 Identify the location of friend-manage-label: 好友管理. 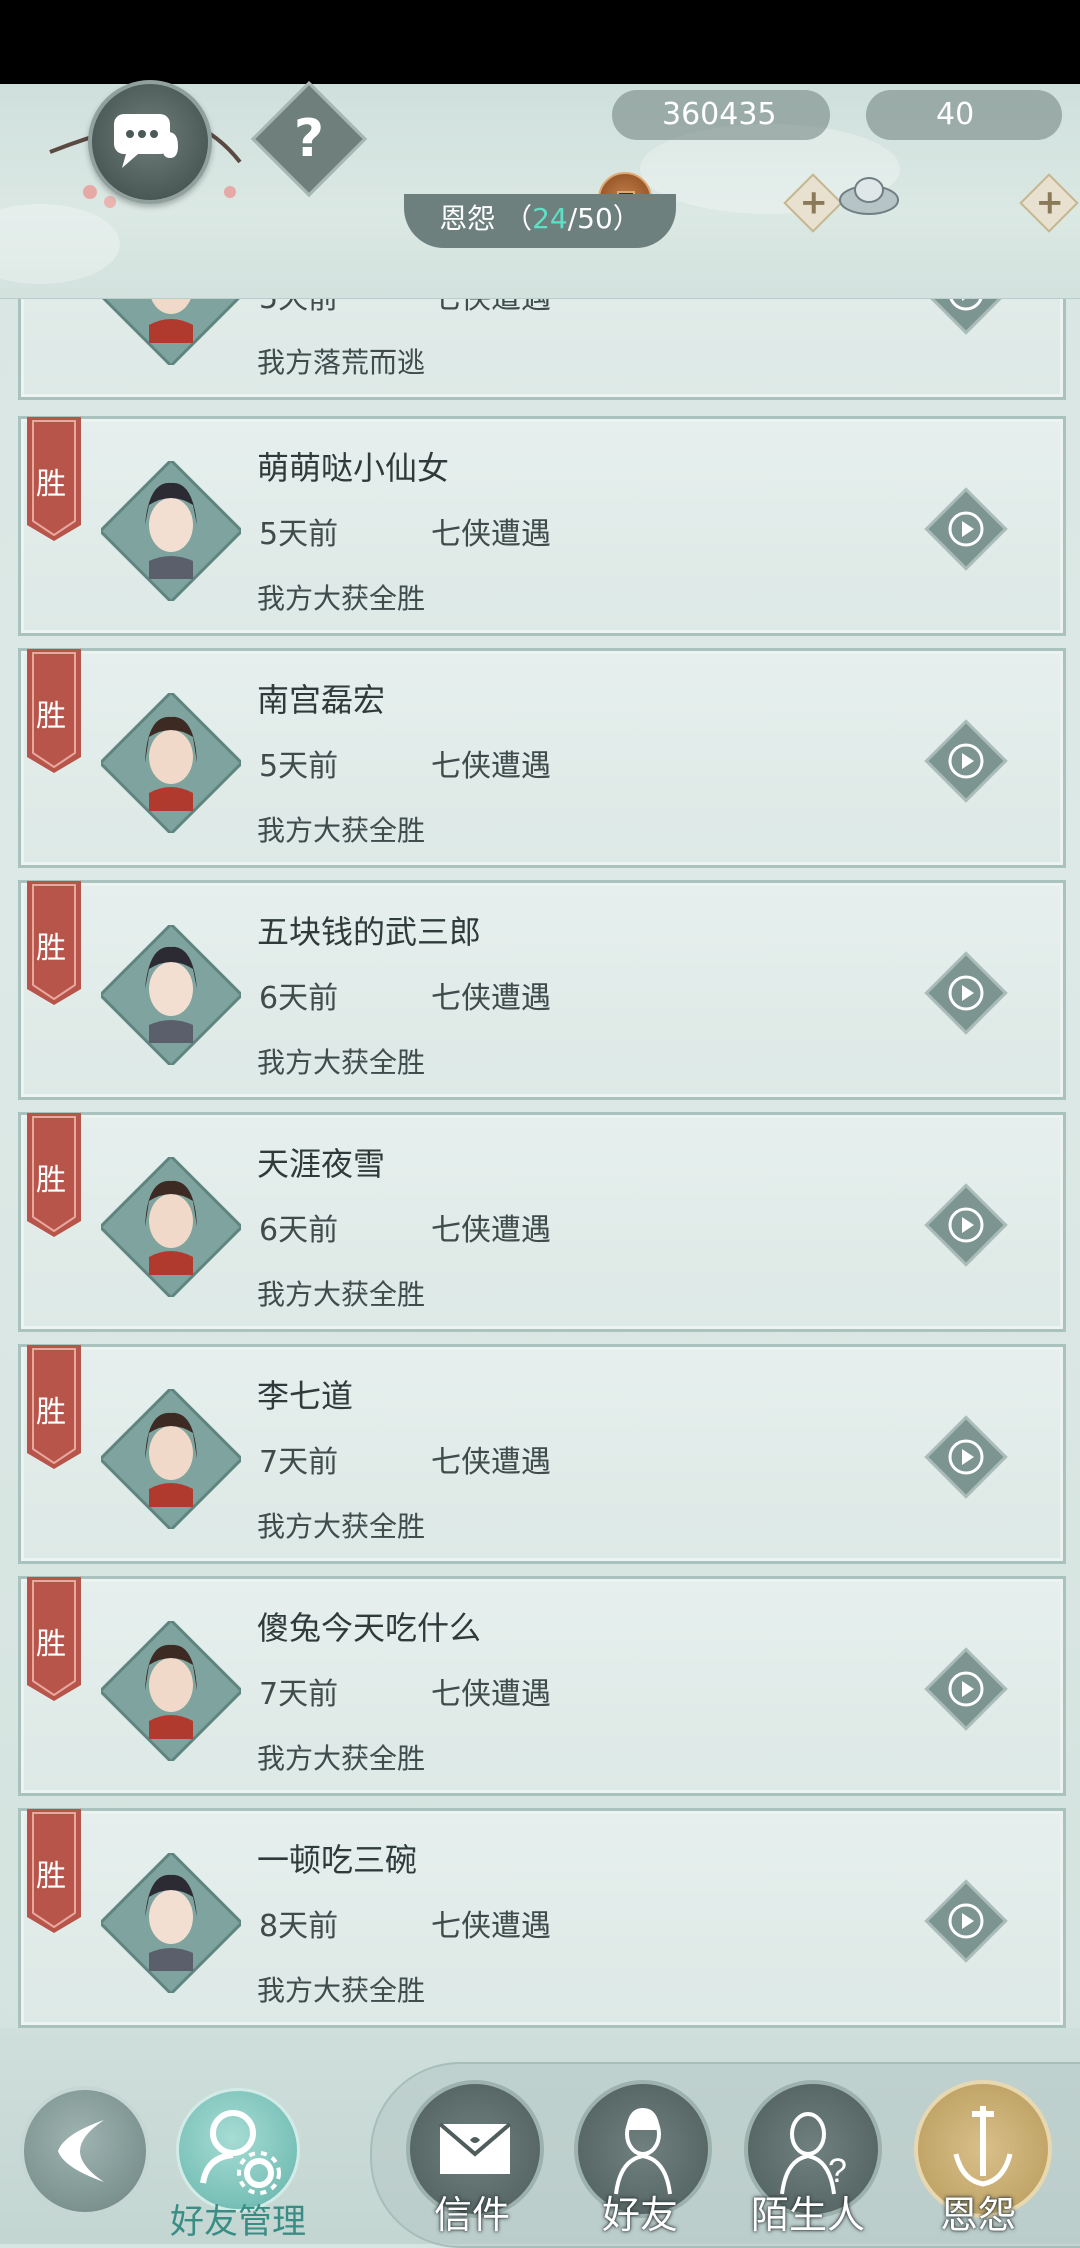
(238, 2222).